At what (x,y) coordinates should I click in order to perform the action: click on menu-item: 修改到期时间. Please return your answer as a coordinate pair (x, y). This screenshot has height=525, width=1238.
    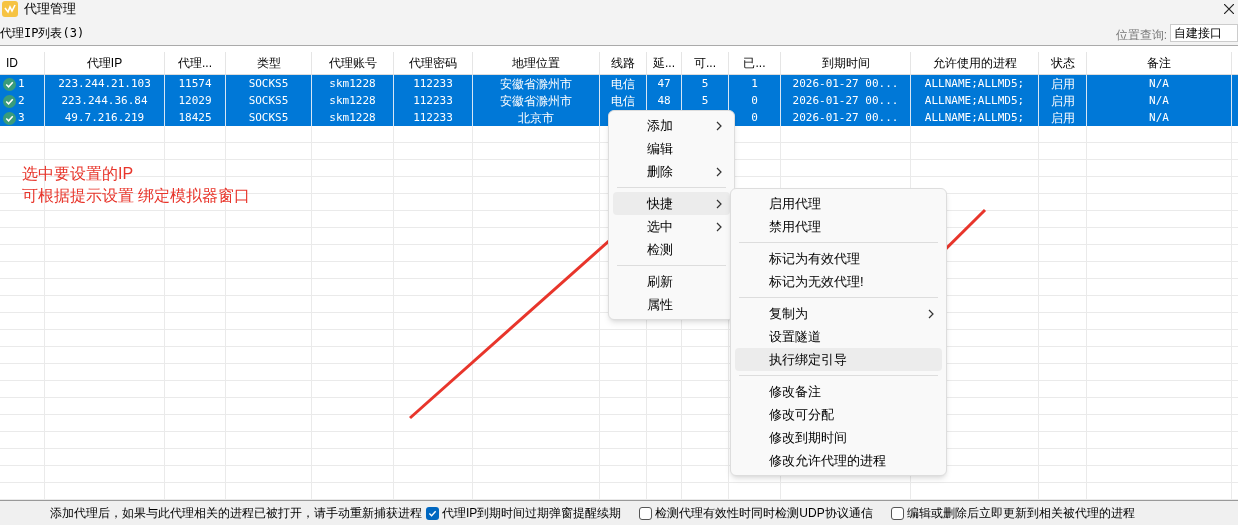
    Looking at the image, I should click on (838, 437).